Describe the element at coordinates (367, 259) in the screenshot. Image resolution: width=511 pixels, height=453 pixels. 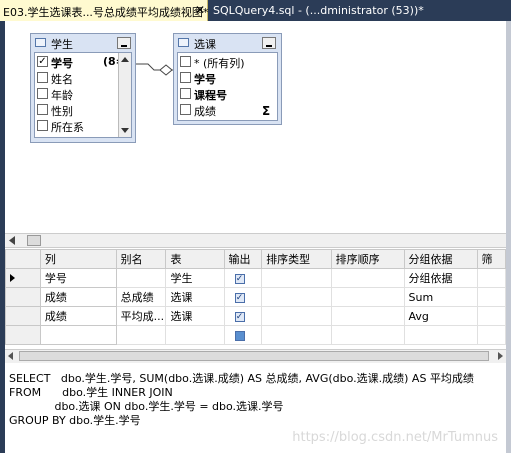
I see `column-header-sort-order: 排序顺序` at that location.